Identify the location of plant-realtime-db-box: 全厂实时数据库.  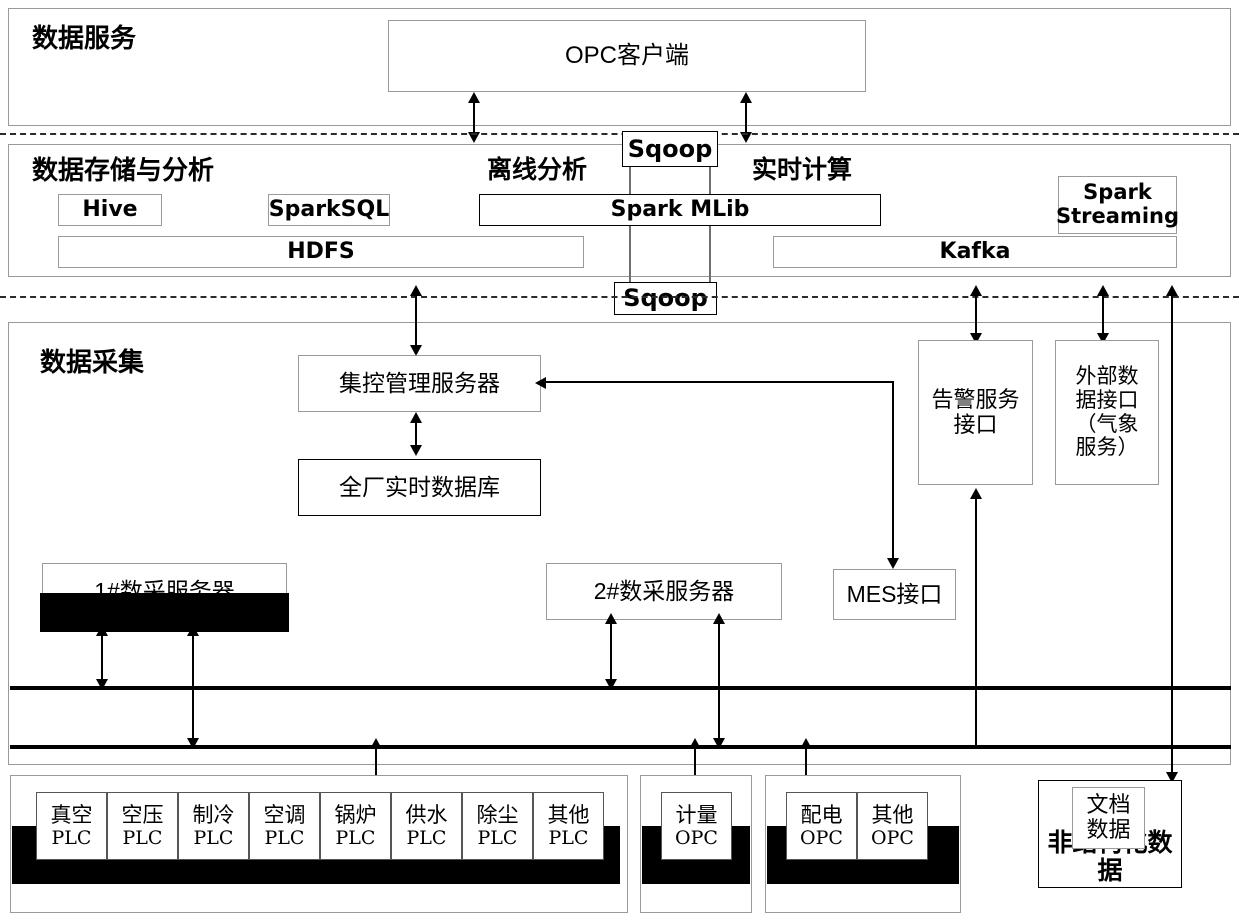
(419, 487).